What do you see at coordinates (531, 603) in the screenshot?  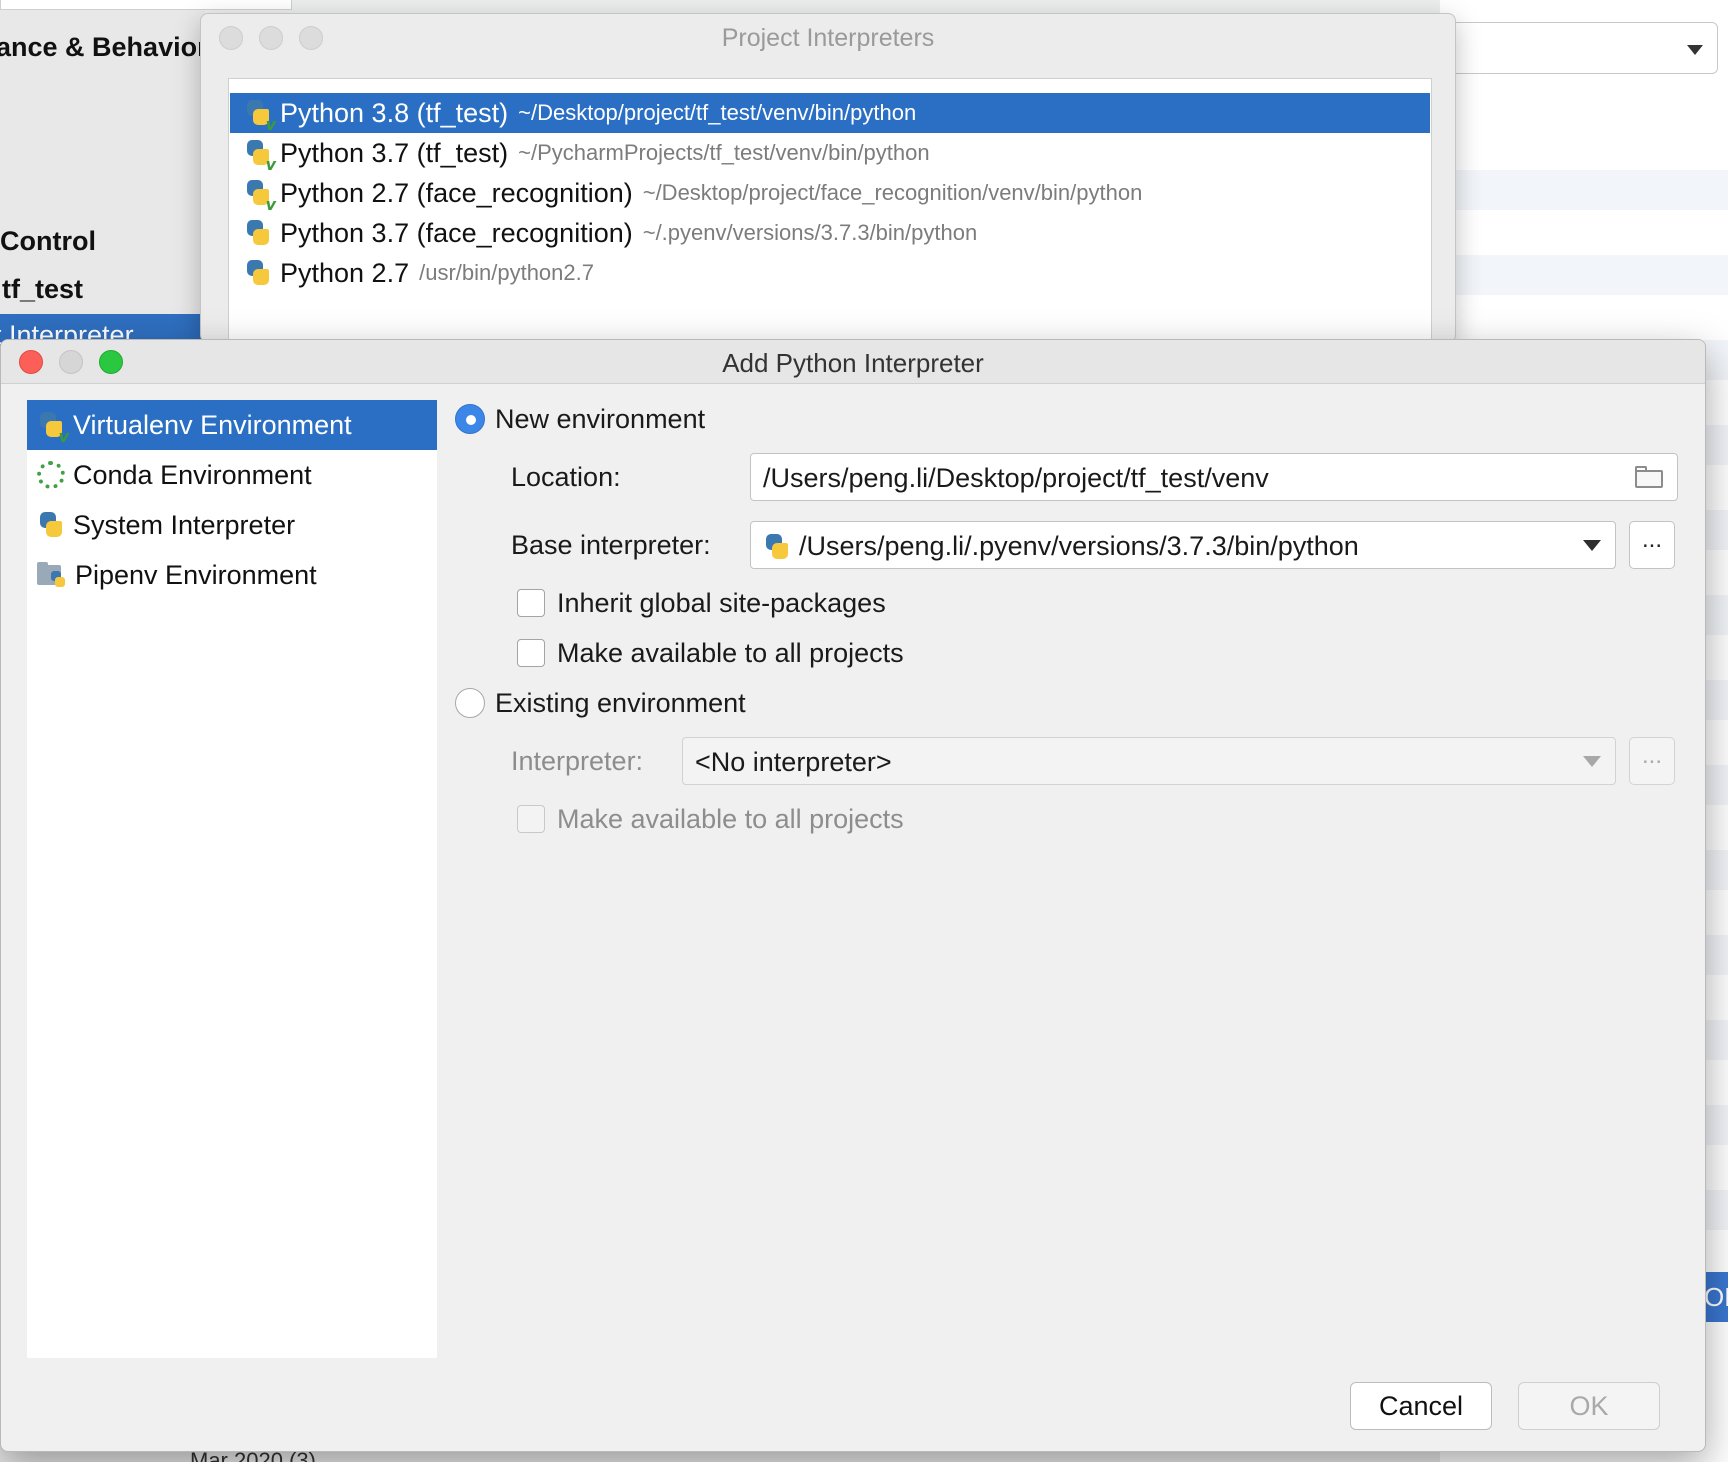 I see `inherit-site-packages-checkbox` at bounding box center [531, 603].